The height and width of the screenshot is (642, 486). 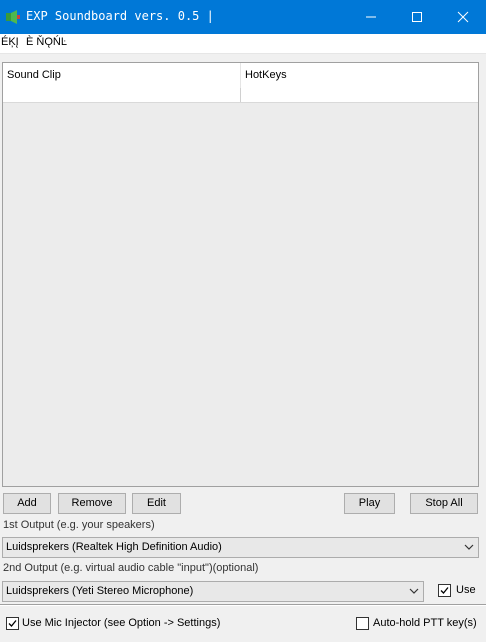 I want to click on window-title: EXP Soundboard vers. 0.5 |, so click(x=120, y=16).